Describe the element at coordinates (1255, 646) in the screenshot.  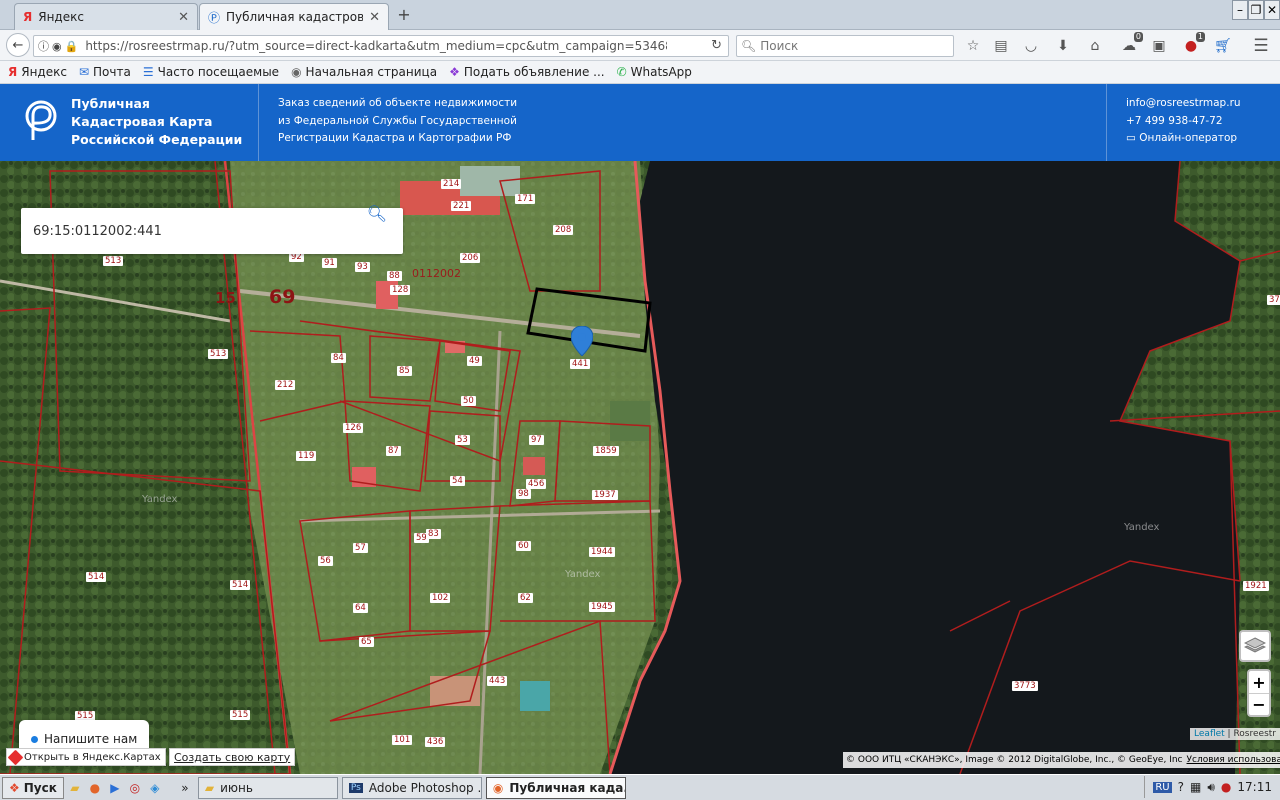
I see `layers-button` at that location.